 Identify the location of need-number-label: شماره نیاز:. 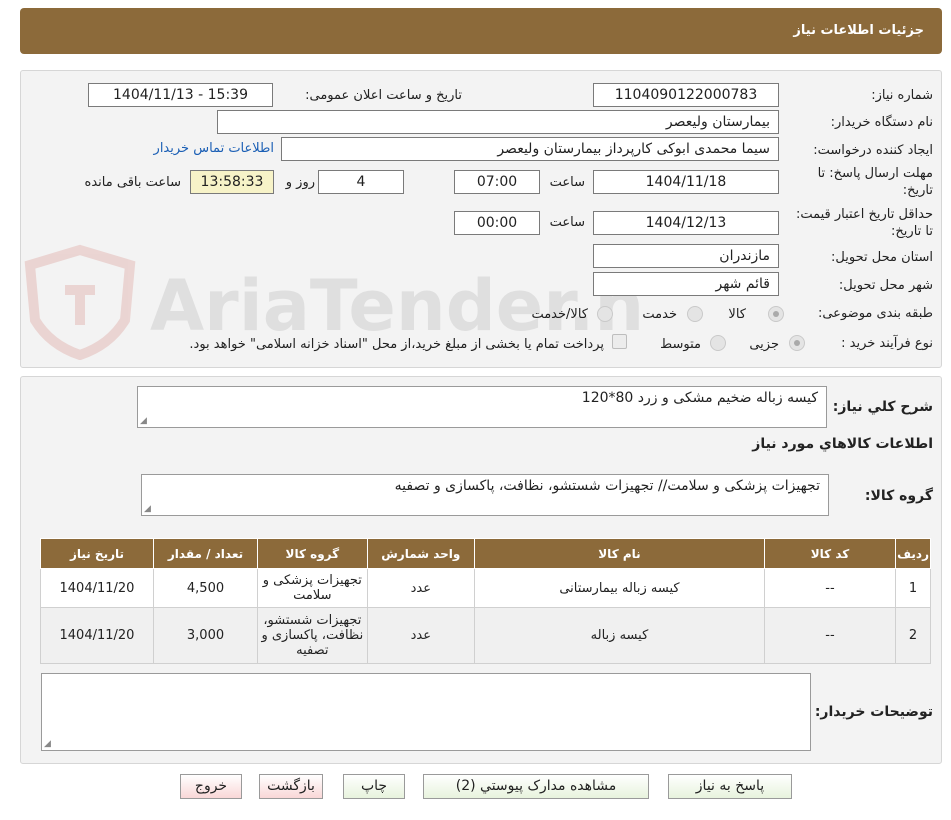
(902, 95).